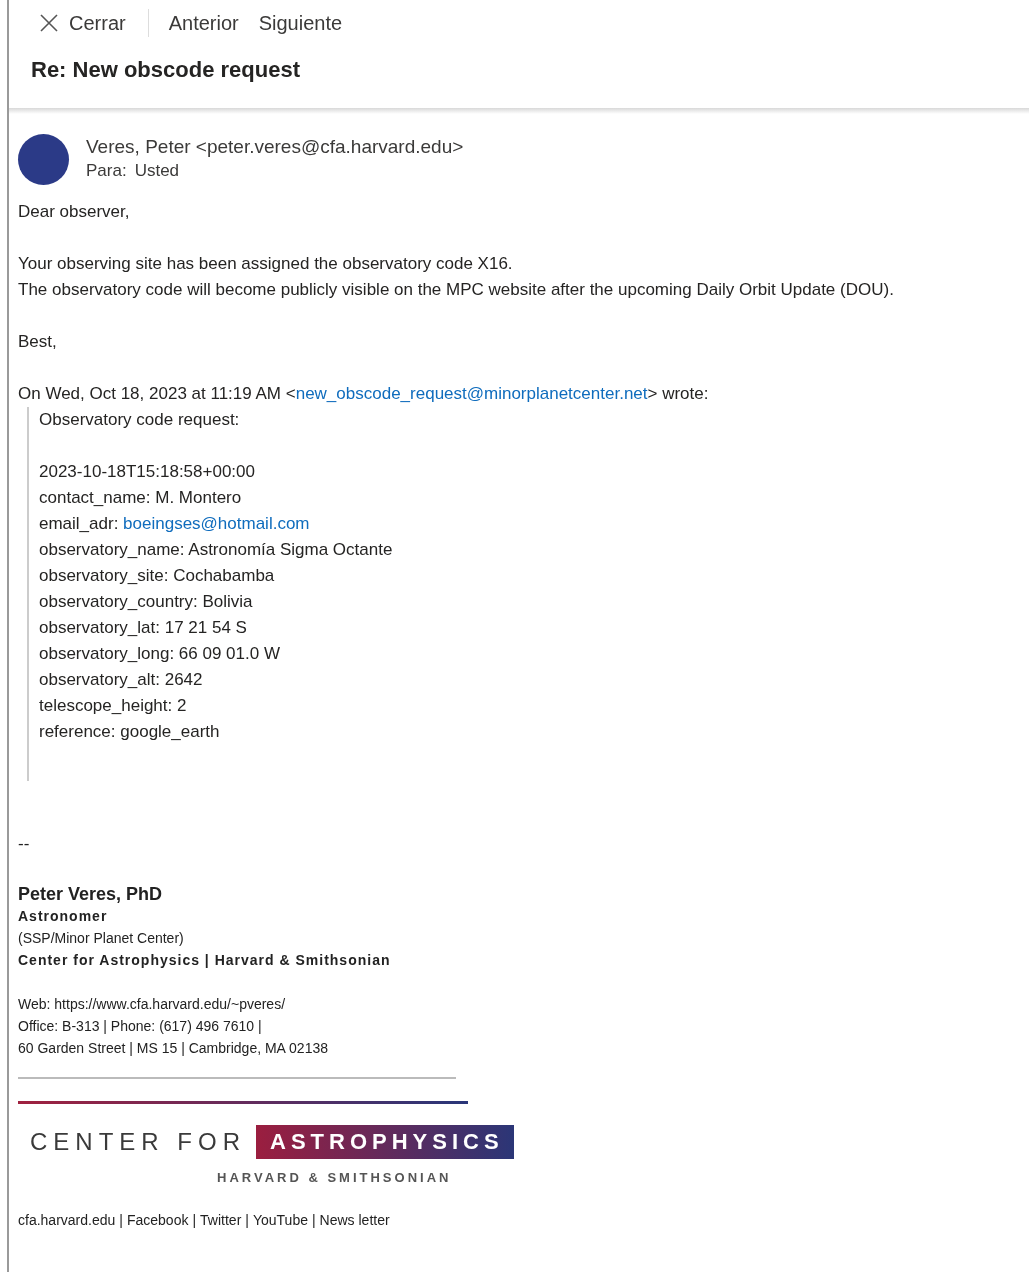 This screenshot has width=1029, height=1272. I want to click on signature-dashes: --, so click(24, 844).